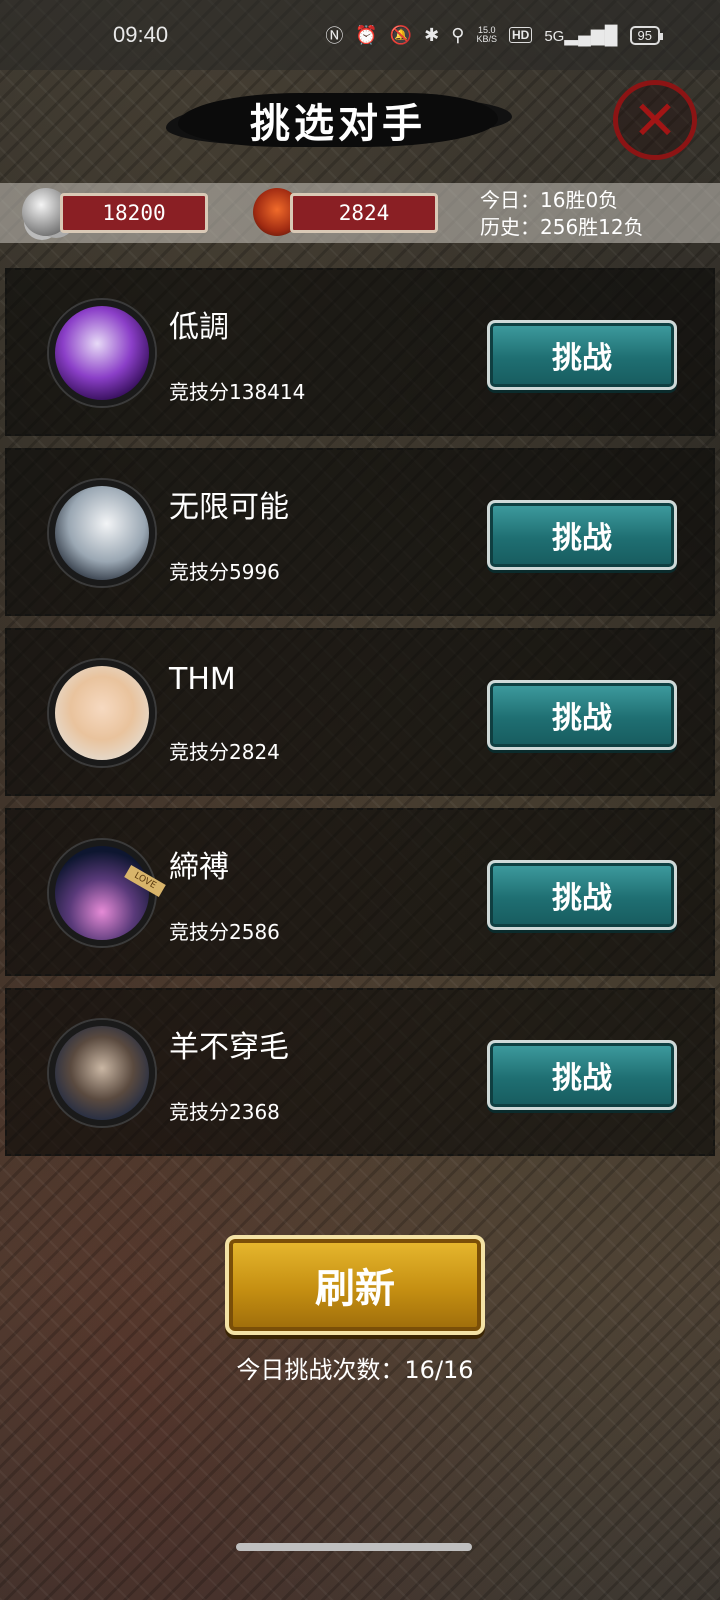 This screenshot has width=720, height=1600. Describe the element at coordinates (199, 327) in the screenshot. I see `opponent-name: 低調` at that location.